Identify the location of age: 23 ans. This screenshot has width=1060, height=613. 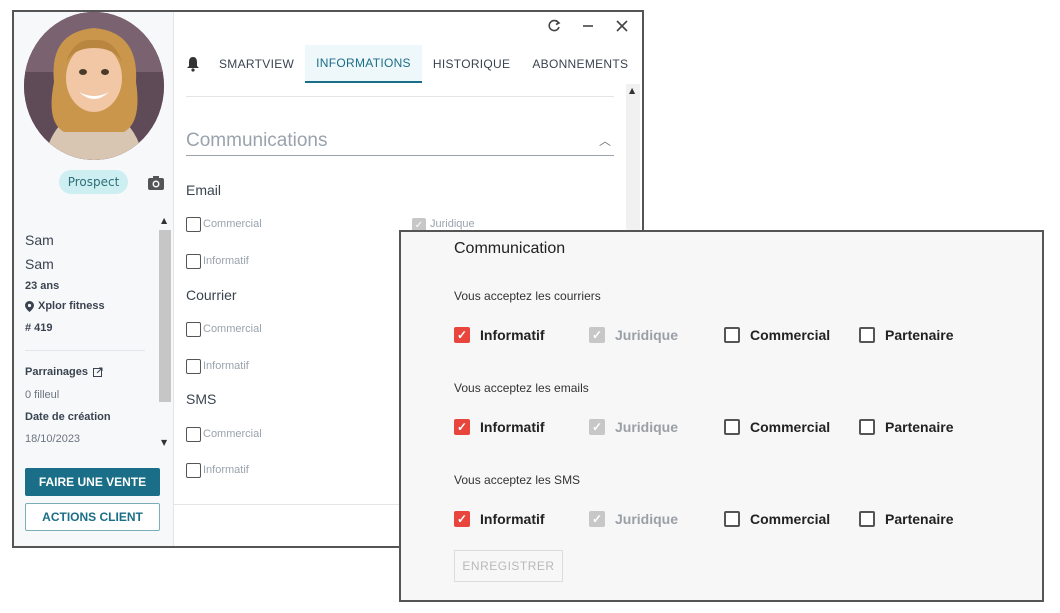
(42, 286).